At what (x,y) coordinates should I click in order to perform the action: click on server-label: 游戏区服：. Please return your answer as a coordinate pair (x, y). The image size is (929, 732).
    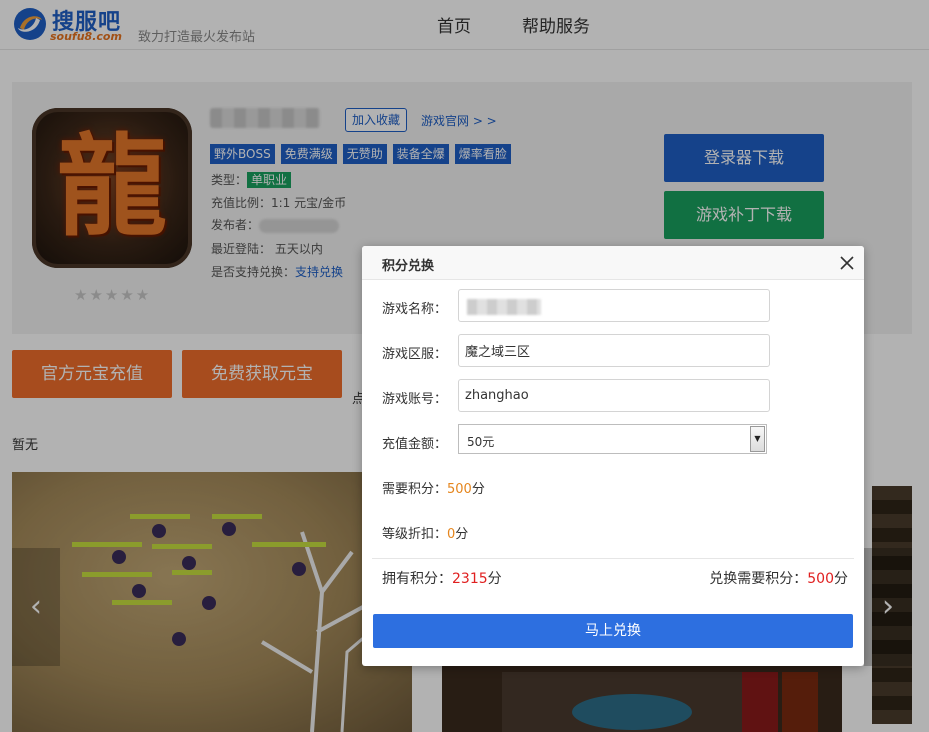
    Looking at the image, I should click on (415, 354).